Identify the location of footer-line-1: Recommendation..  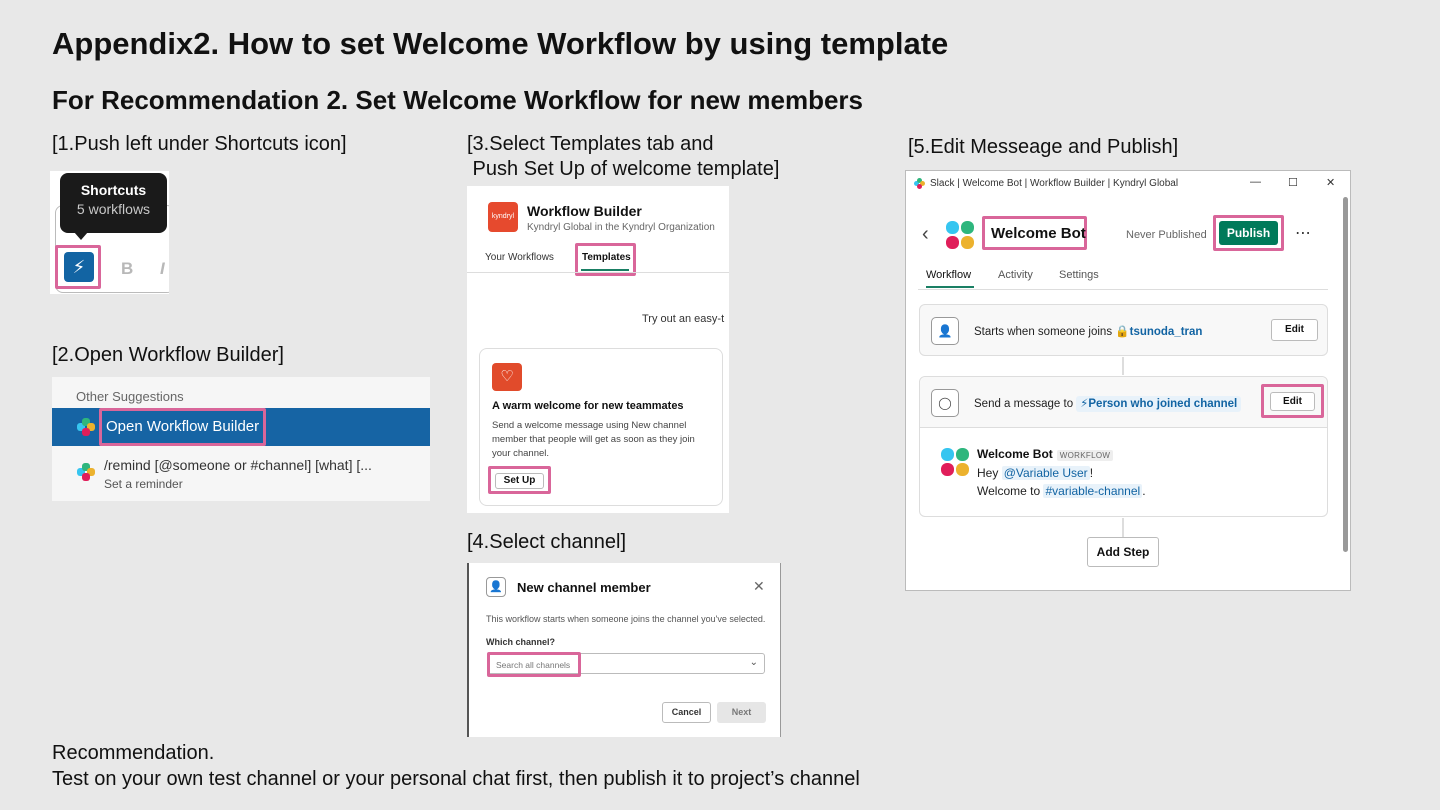
(133, 753).